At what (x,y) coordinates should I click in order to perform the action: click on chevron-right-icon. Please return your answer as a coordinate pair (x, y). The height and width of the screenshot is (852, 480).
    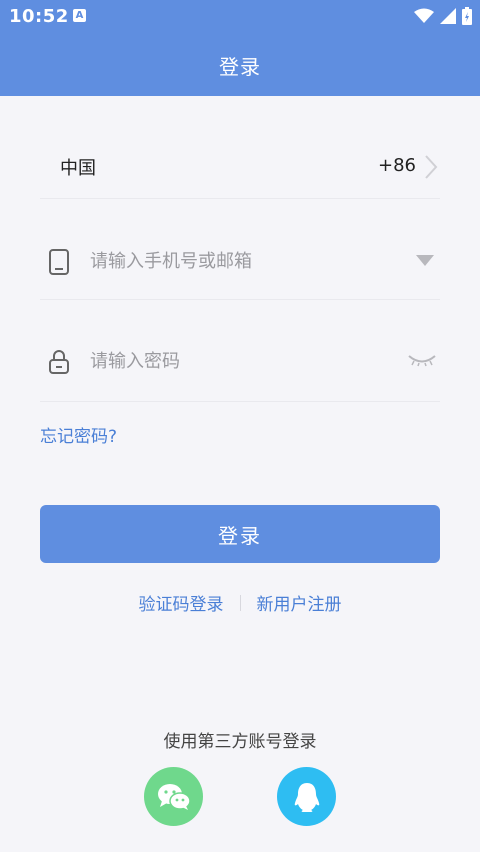
    Looking at the image, I should click on (431, 167).